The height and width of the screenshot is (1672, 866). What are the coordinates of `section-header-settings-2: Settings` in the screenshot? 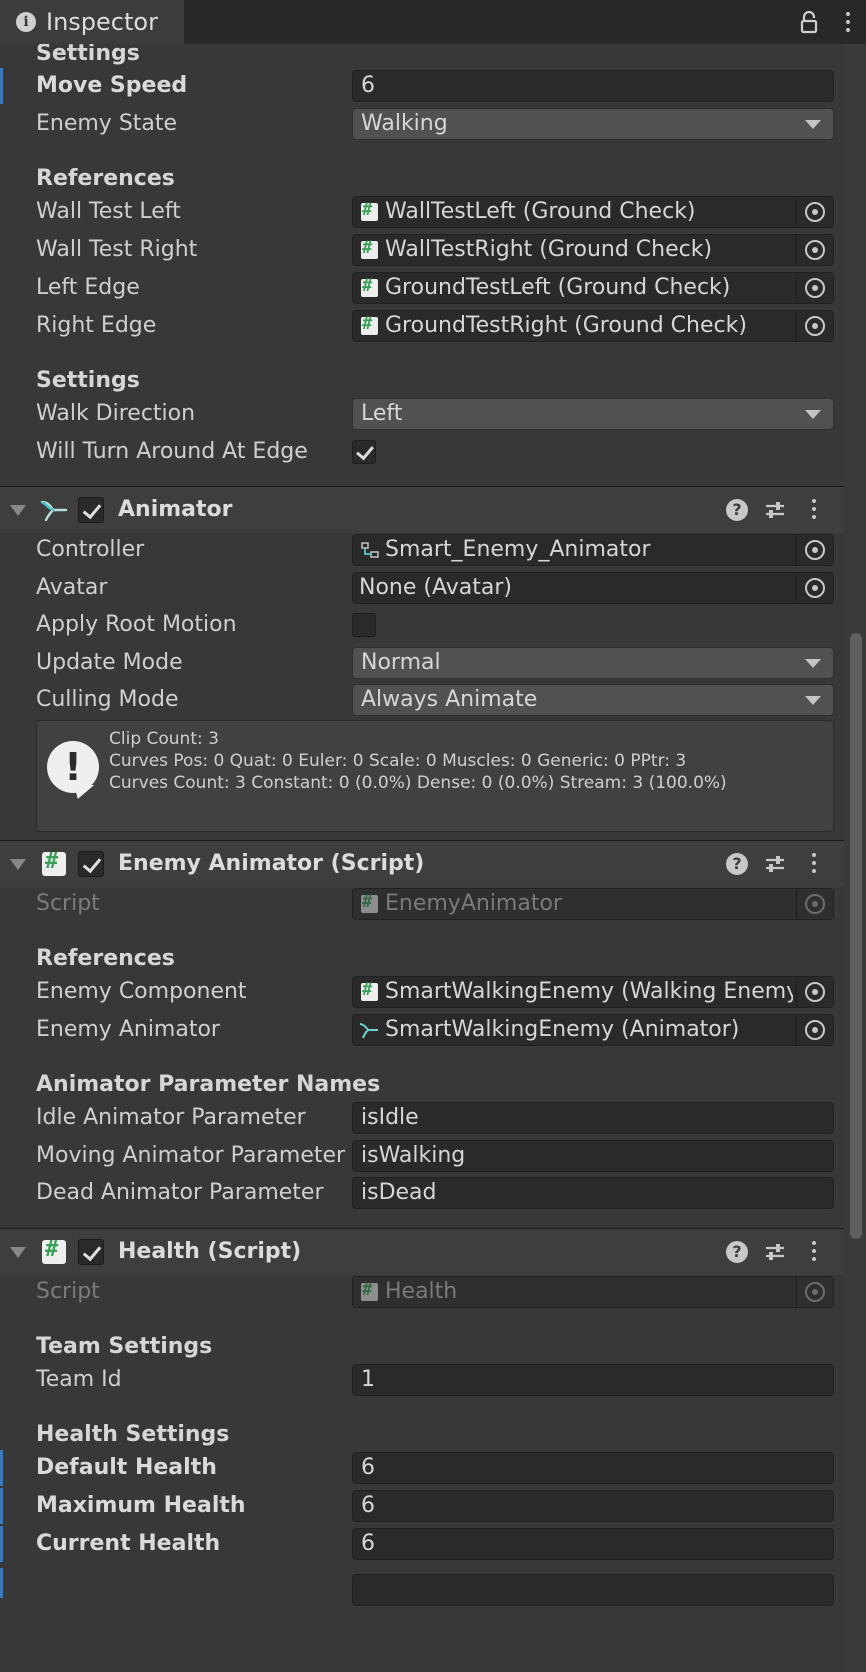 It's located at (88, 380).